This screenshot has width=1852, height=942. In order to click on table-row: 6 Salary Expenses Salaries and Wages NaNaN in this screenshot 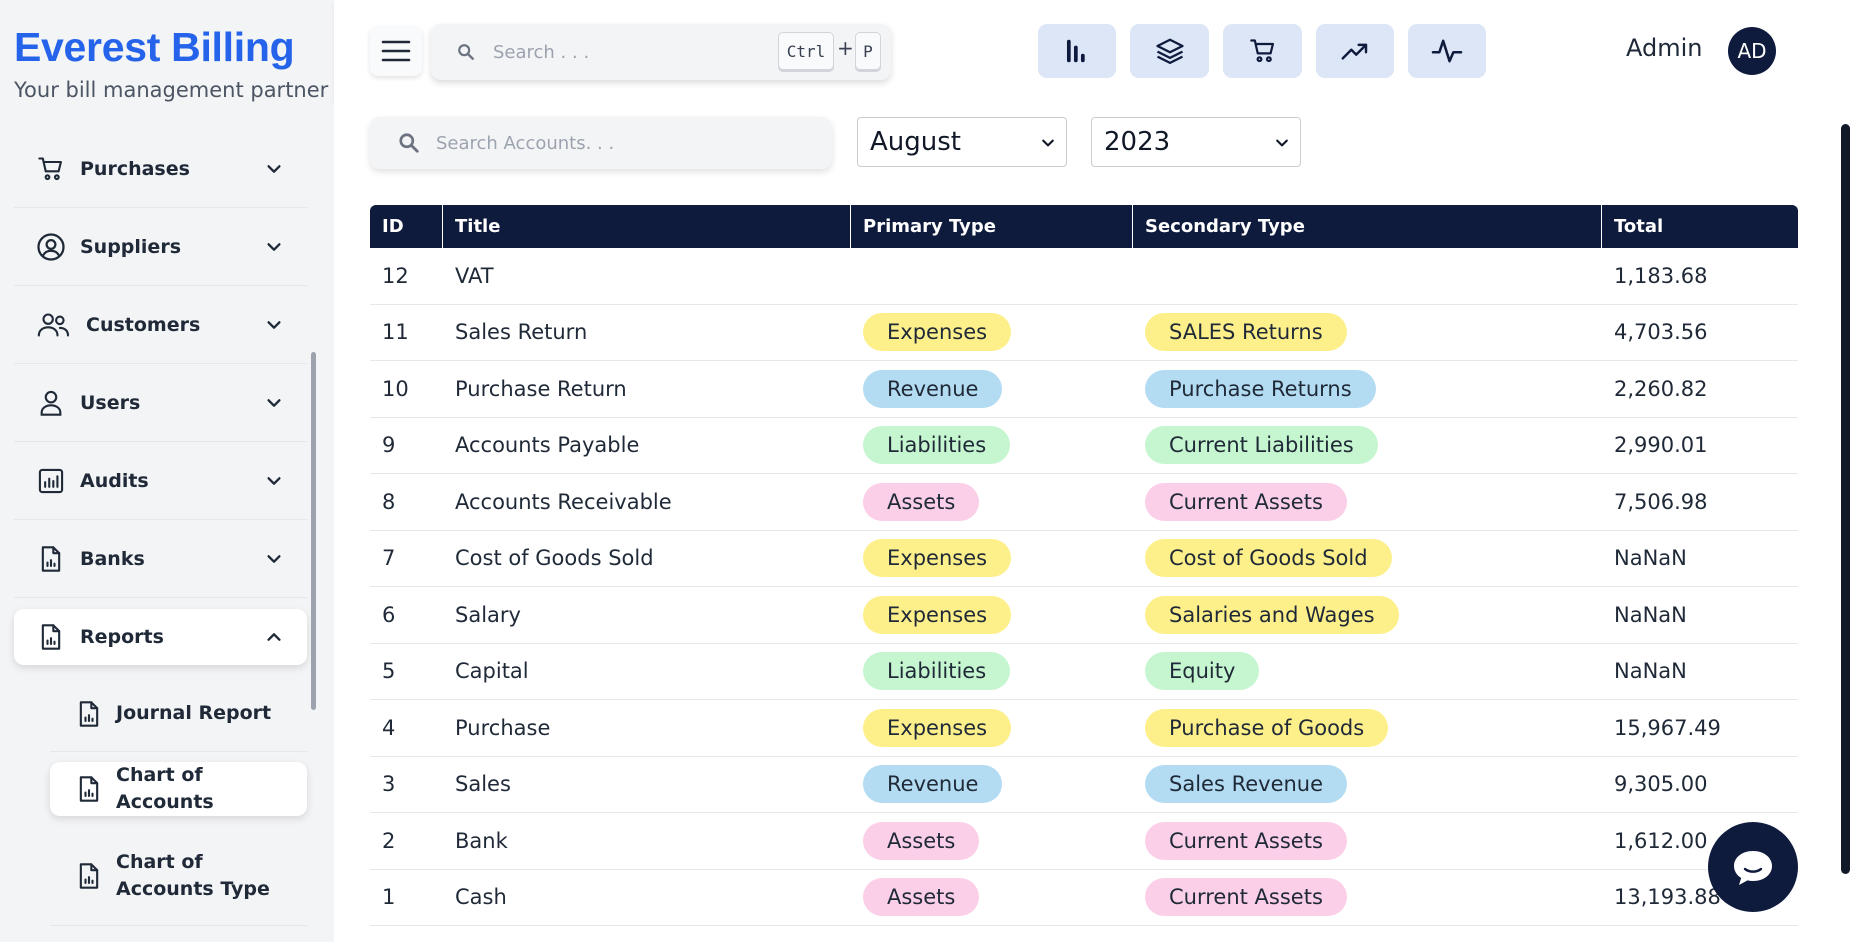, I will do `click(1084, 615)`.